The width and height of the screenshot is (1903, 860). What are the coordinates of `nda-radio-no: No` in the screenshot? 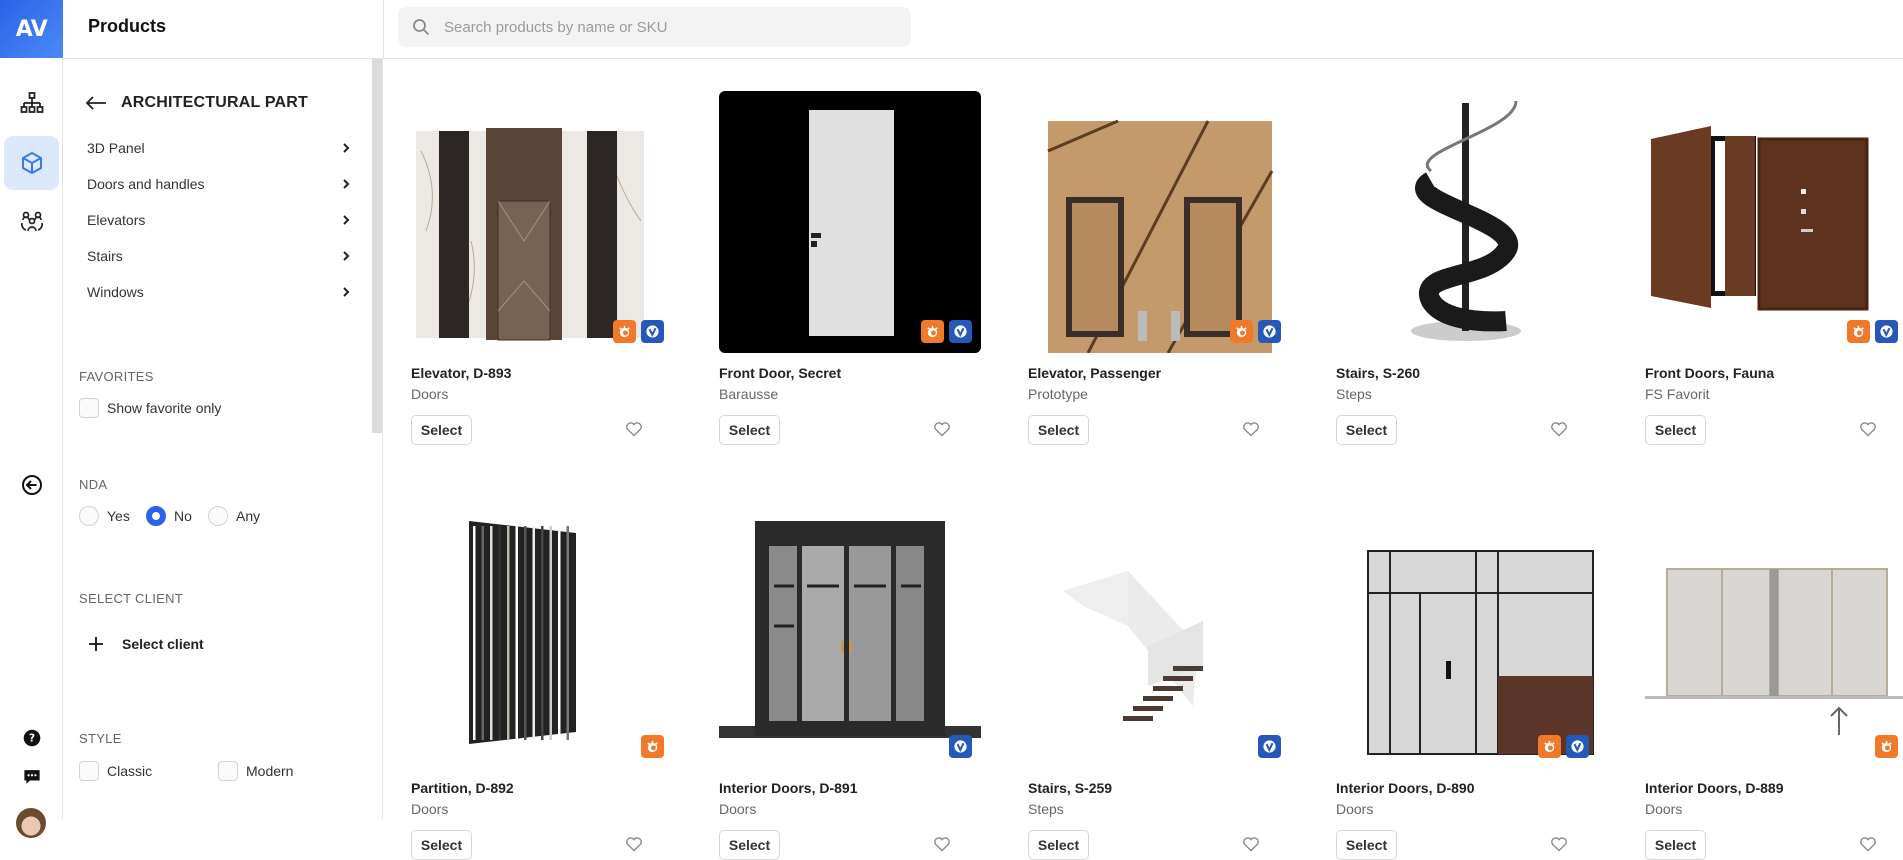 It's located at (169, 516).